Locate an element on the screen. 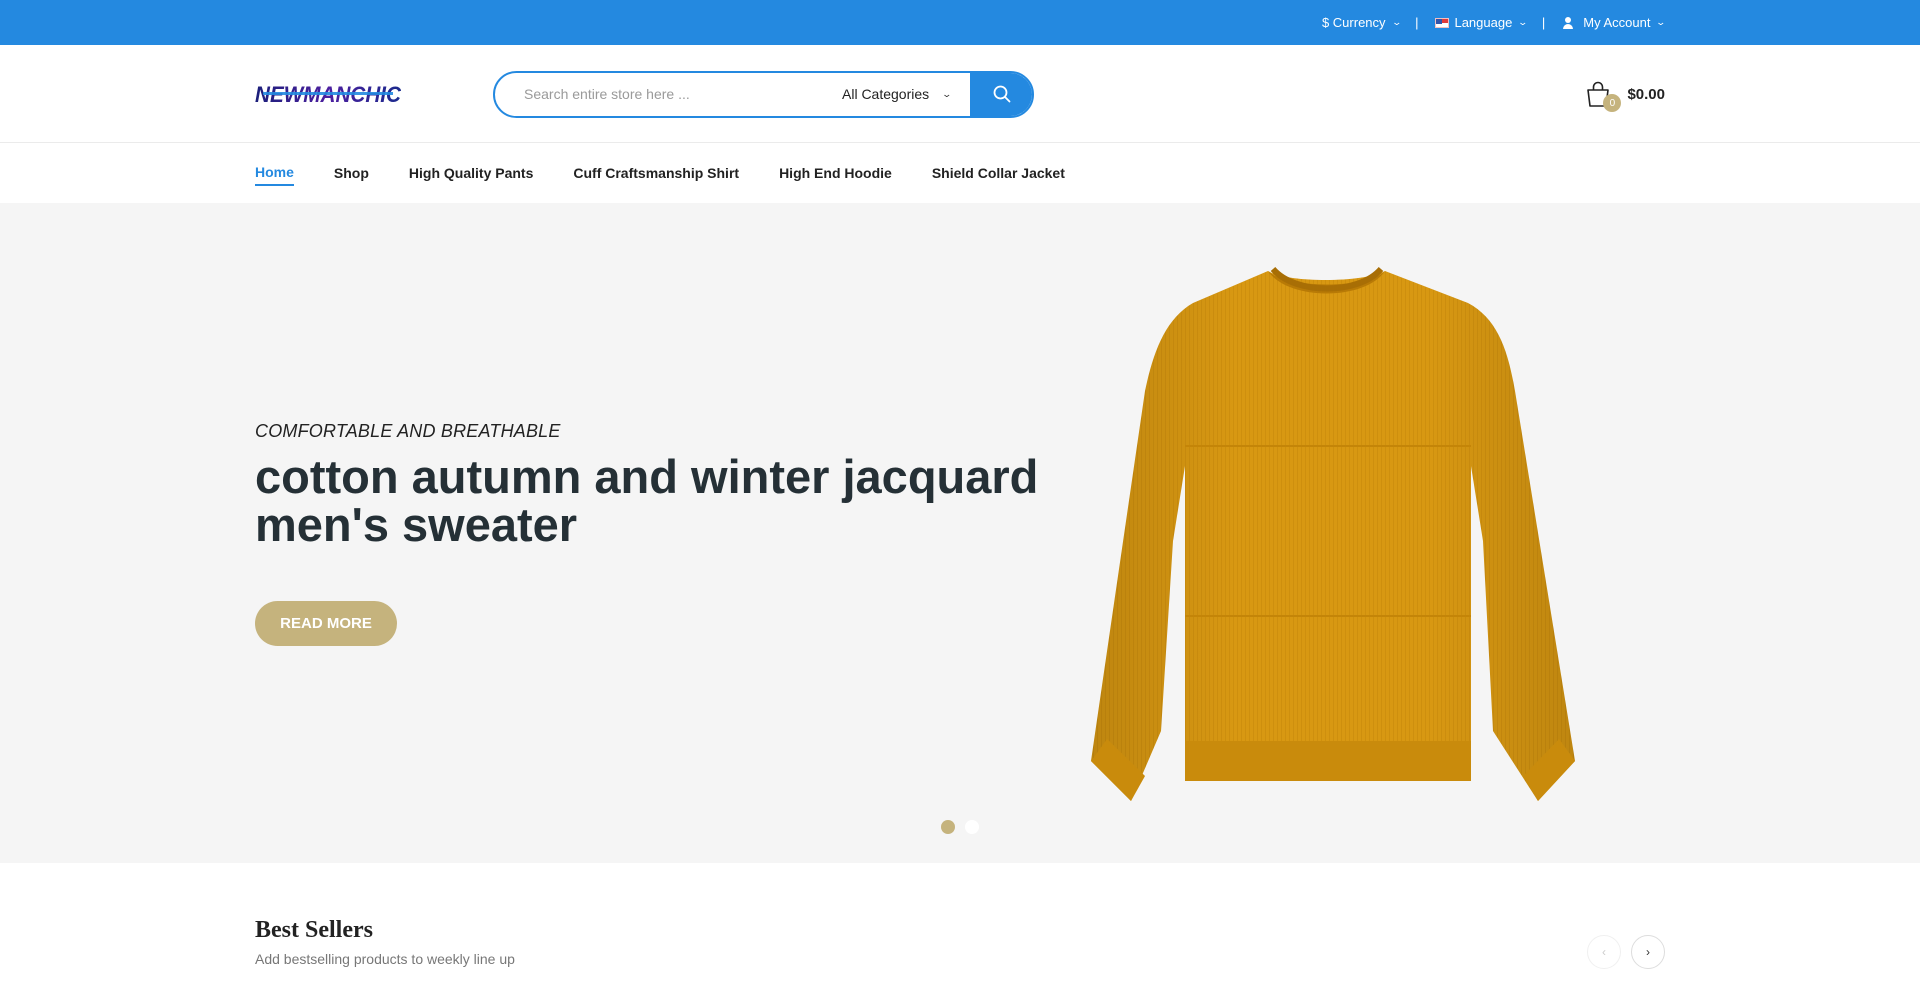 This screenshot has height=993, width=1920. search-button is located at coordinates (1001, 94).